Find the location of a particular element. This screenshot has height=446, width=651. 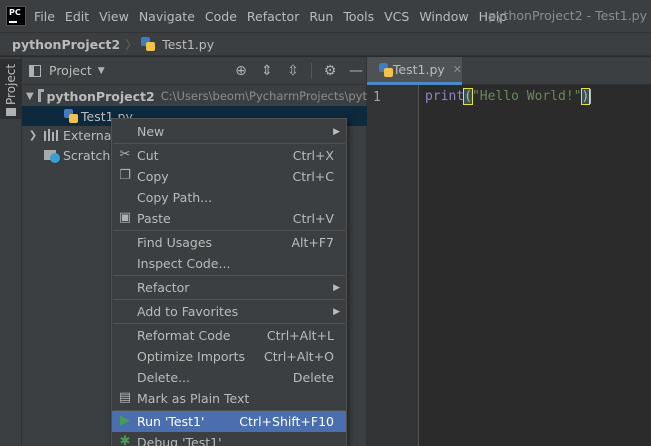

copy-icon: ❐ is located at coordinates (125, 175).